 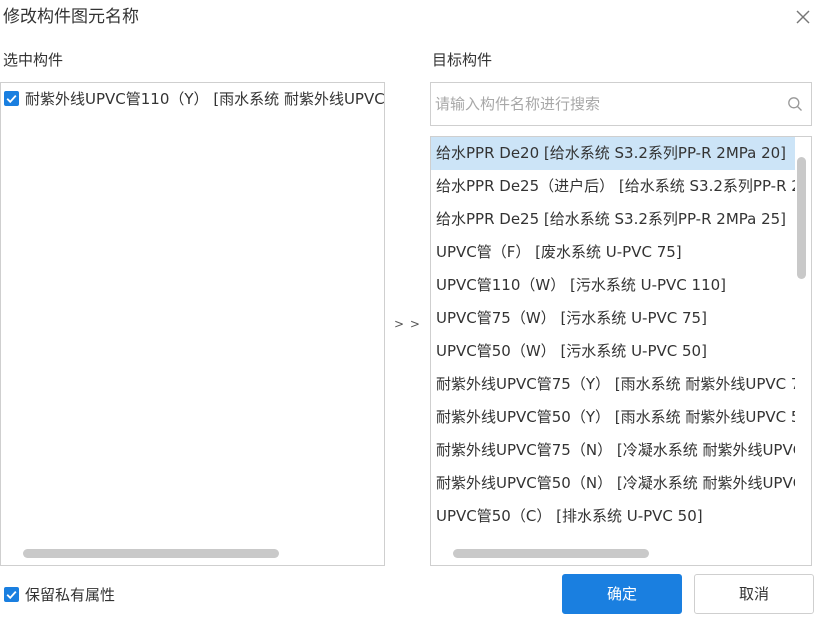 What do you see at coordinates (605, 104) in the screenshot?
I see `search-input` at bounding box center [605, 104].